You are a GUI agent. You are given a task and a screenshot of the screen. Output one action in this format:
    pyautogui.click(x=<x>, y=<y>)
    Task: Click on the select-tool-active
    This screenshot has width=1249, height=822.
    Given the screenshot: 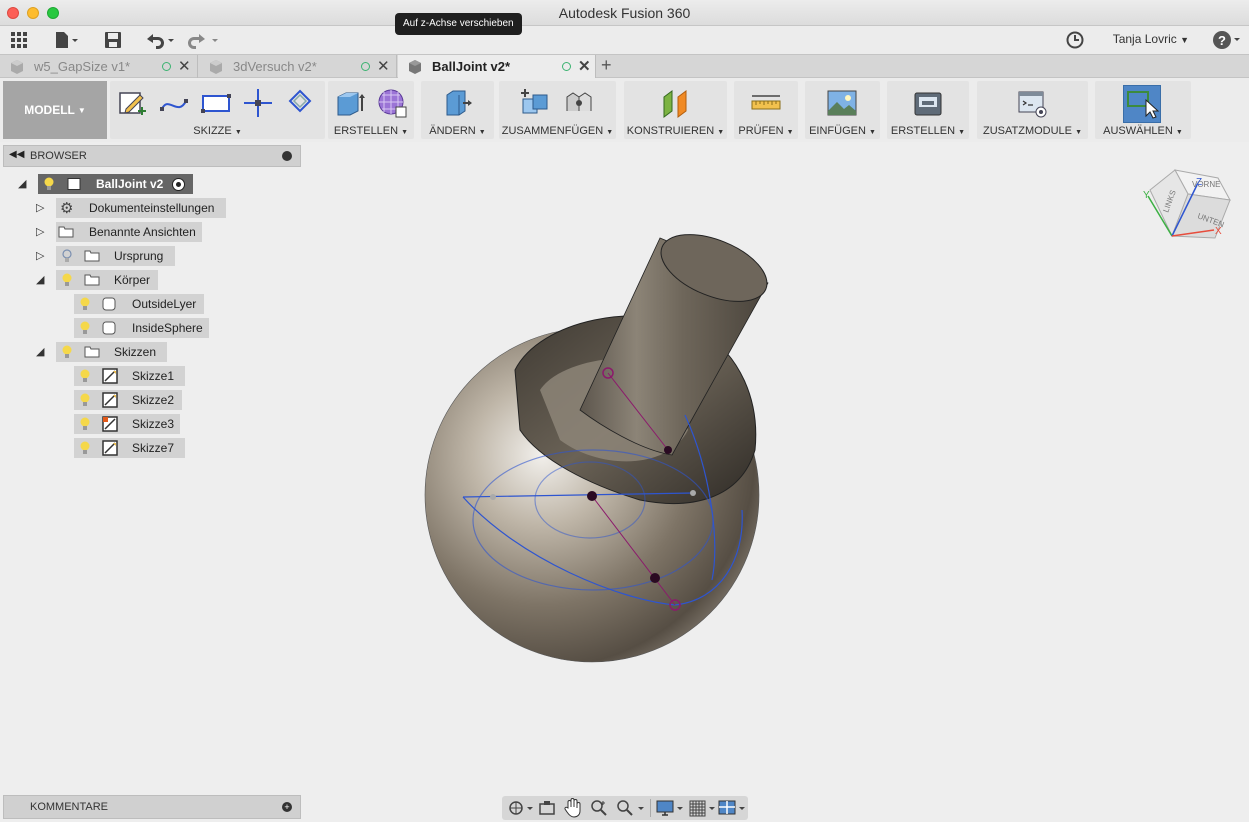 What is the action you would take?
    pyautogui.click(x=1142, y=104)
    